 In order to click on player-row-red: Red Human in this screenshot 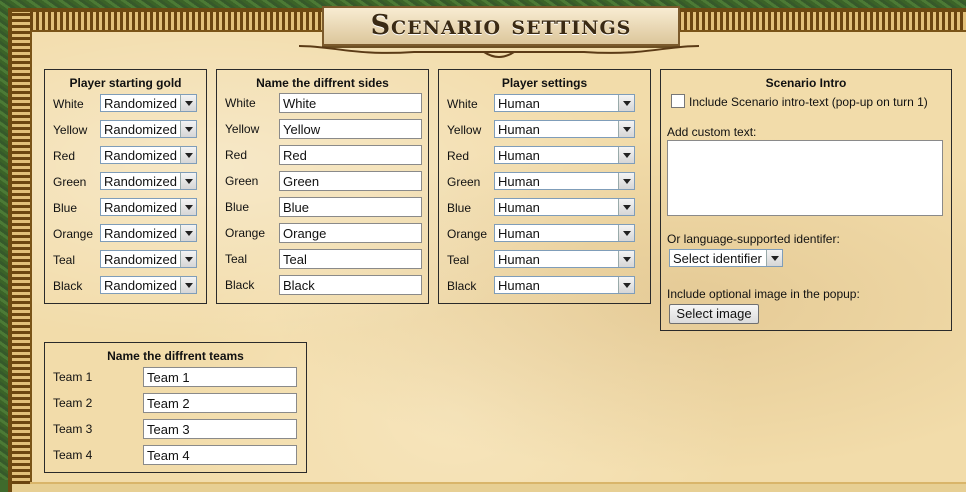, I will do `click(547, 157)`.